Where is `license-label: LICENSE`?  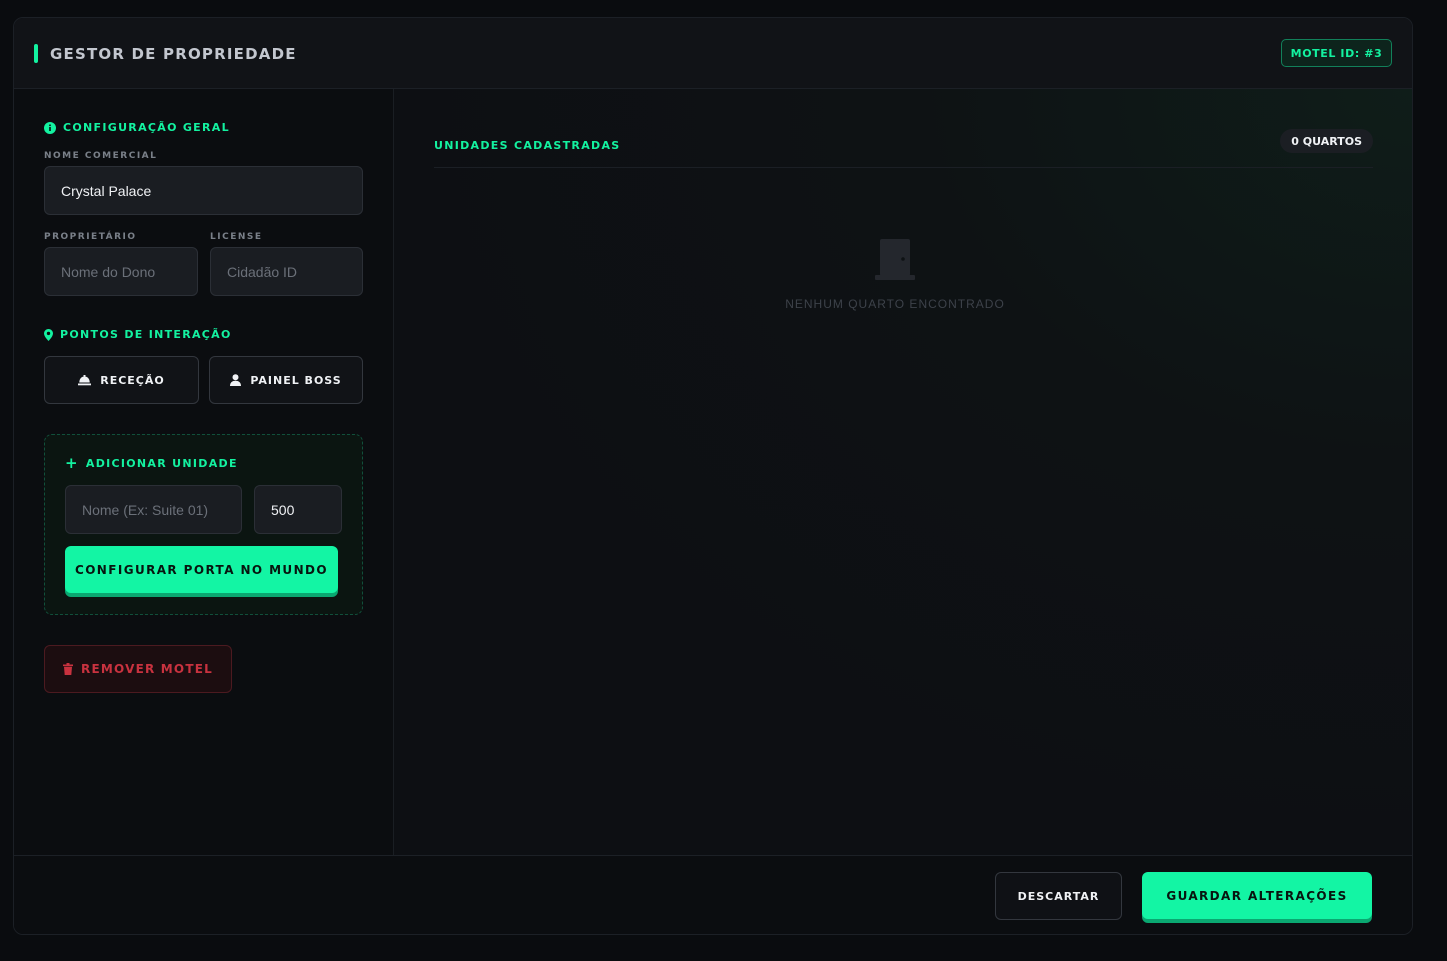 license-label: LICENSE is located at coordinates (236, 237).